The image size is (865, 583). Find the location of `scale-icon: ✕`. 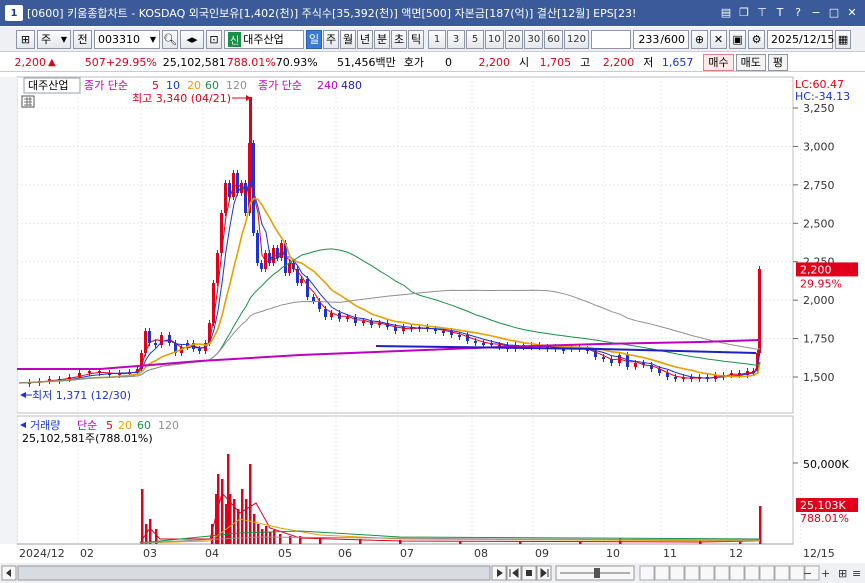

scale-icon: ✕ is located at coordinates (719, 39).